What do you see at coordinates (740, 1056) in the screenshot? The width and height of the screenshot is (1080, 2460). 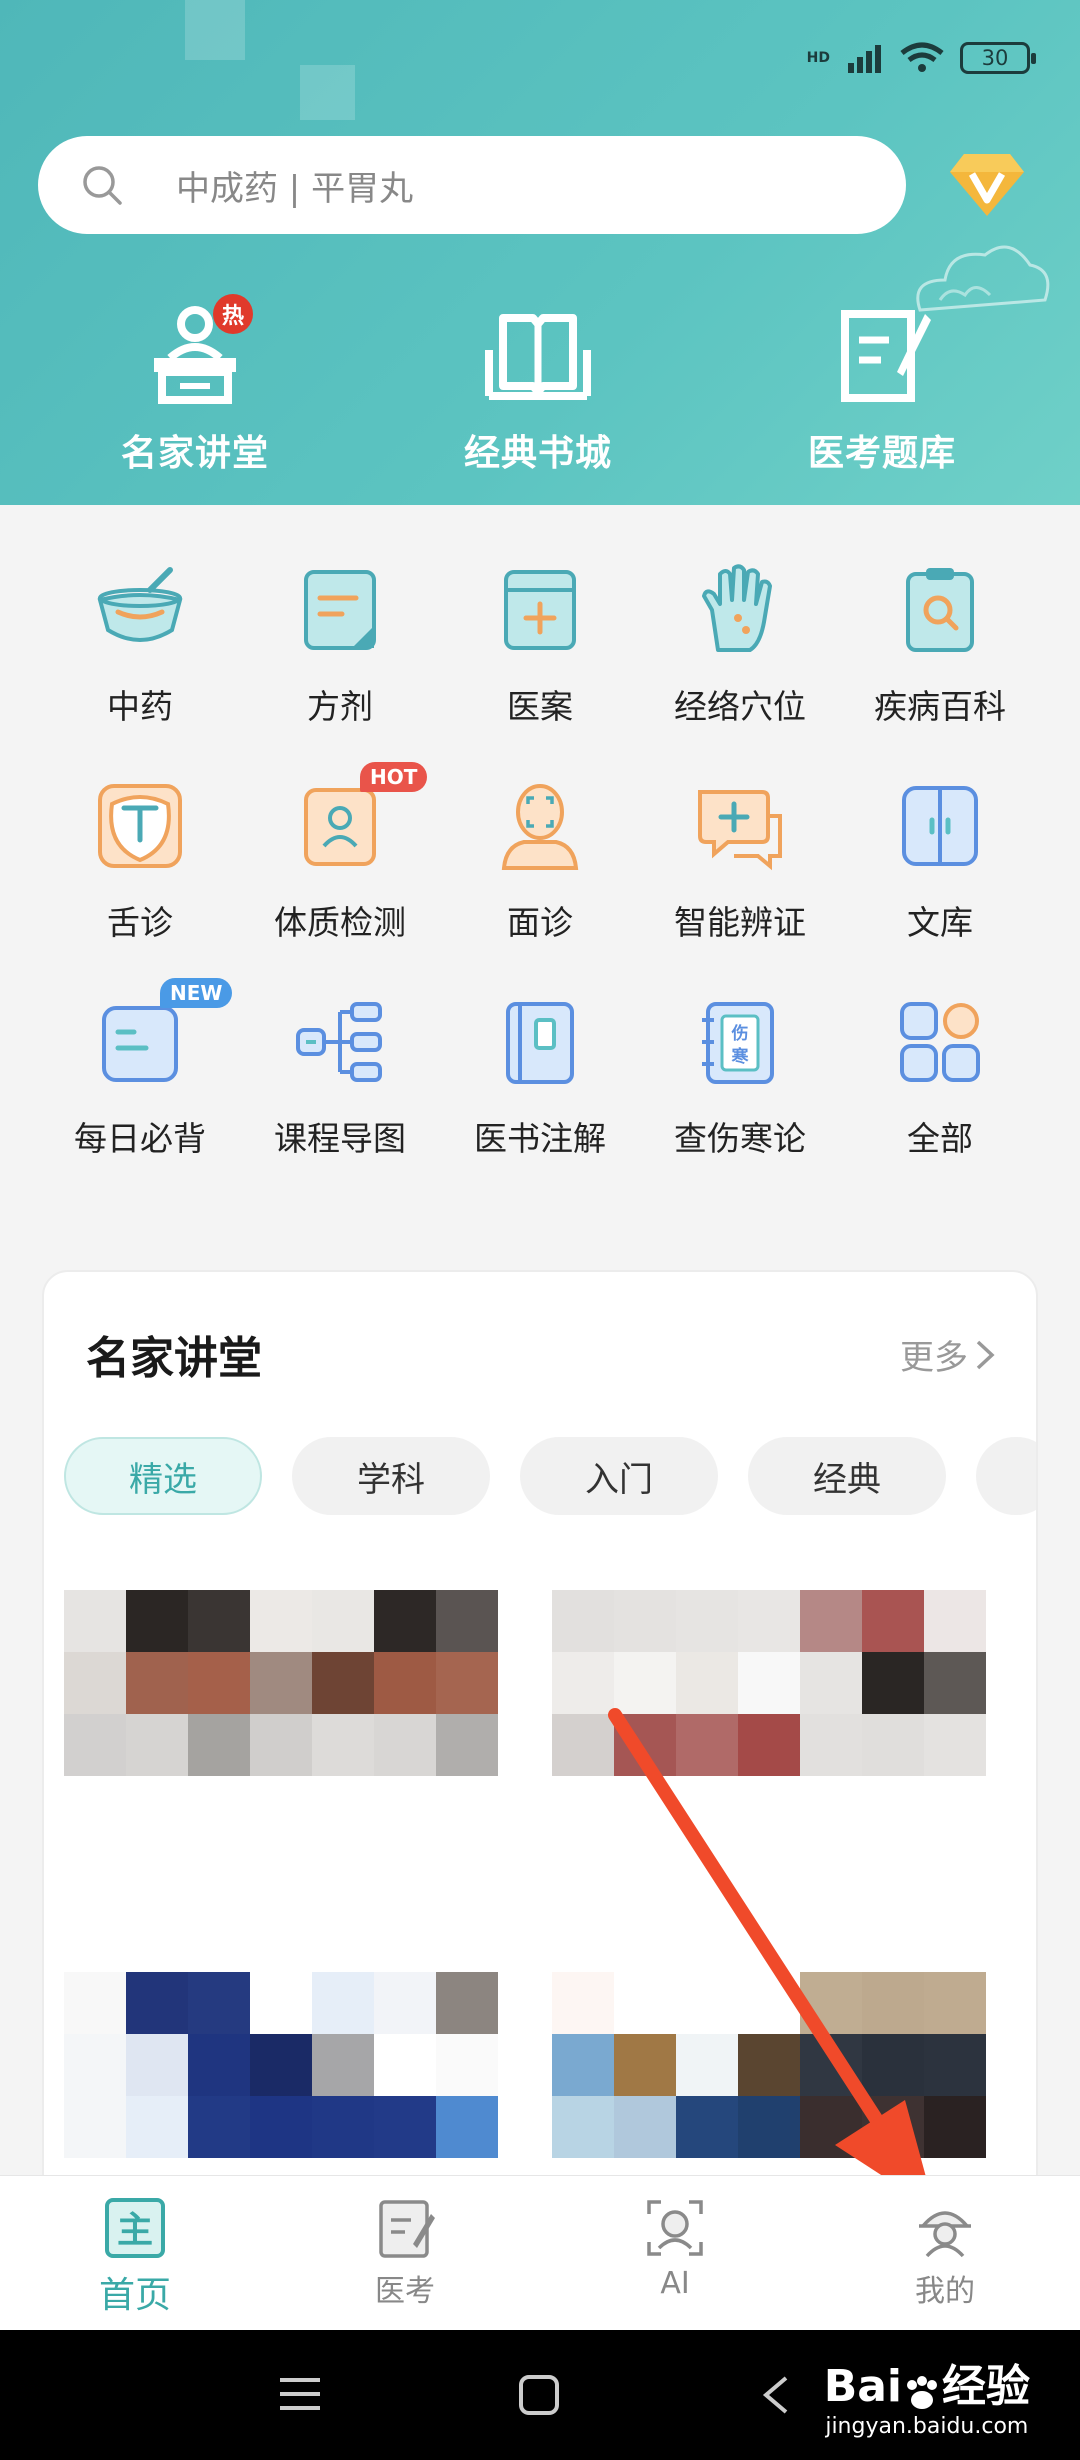 I see `svg-text: 寒` at bounding box center [740, 1056].